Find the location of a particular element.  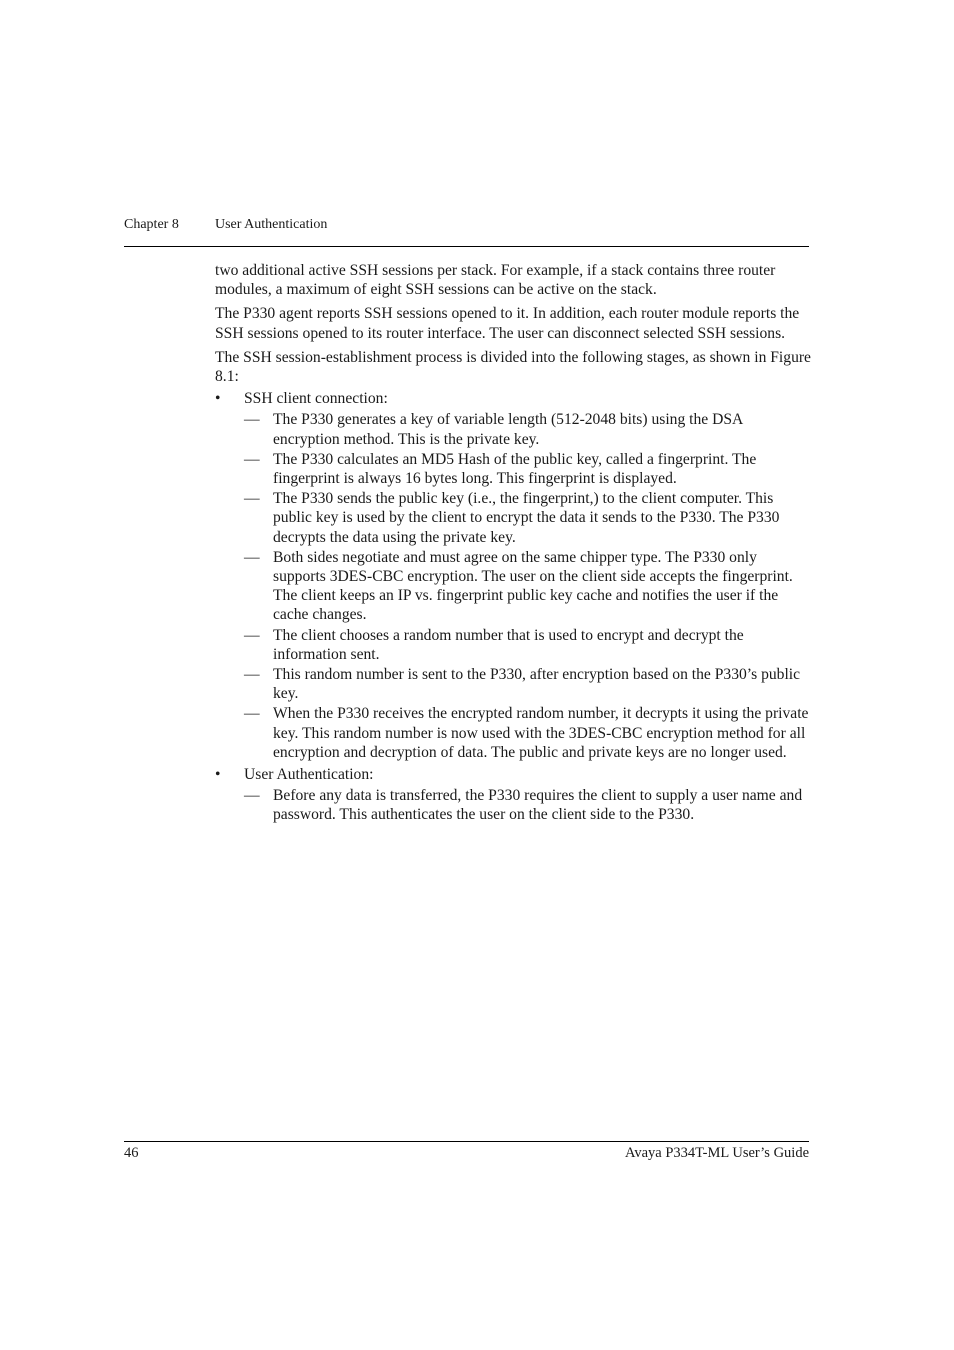

stage-label: SSH client connection: is located at coordinates (316, 399).